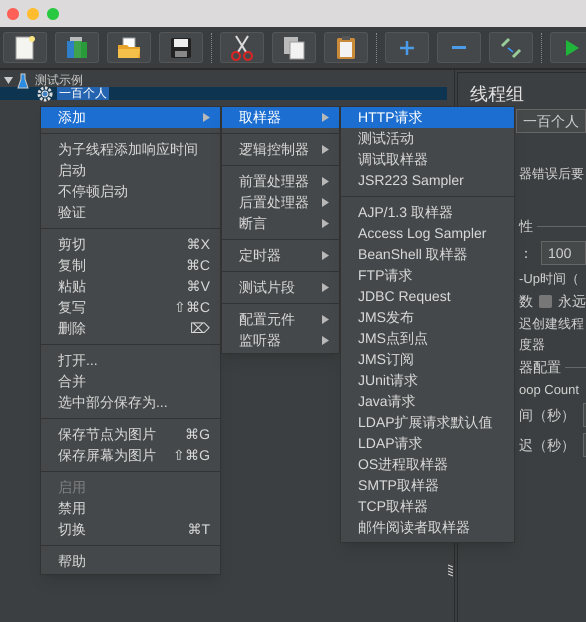  What do you see at coordinates (280, 181) in the screenshot?
I see `menu-item: 前置处理器` at bounding box center [280, 181].